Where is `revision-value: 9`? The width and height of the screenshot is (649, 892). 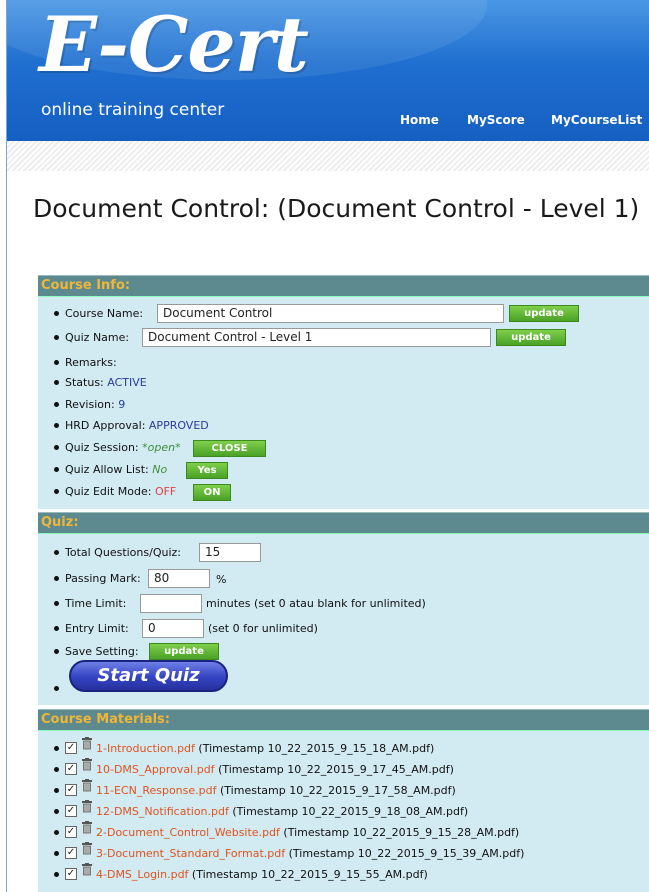 revision-value: 9 is located at coordinates (122, 404).